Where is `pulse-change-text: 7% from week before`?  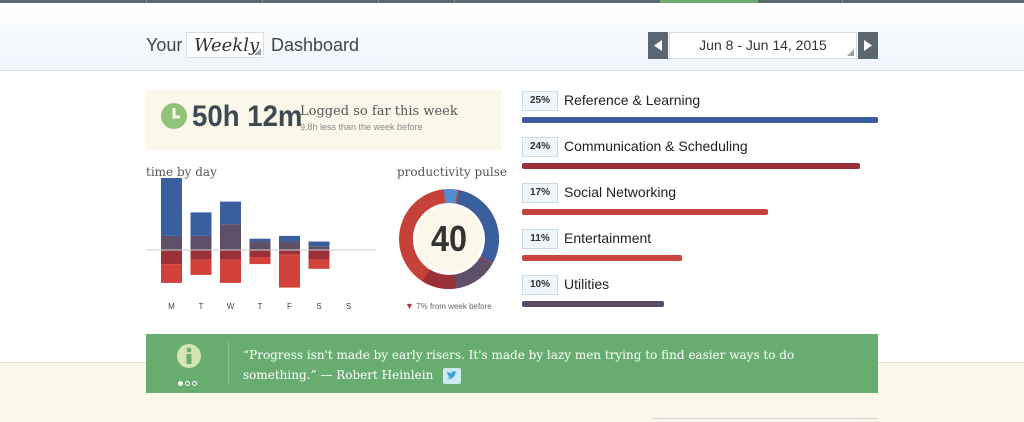 pulse-change-text: 7% from week before is located at coordinates (454, 306).